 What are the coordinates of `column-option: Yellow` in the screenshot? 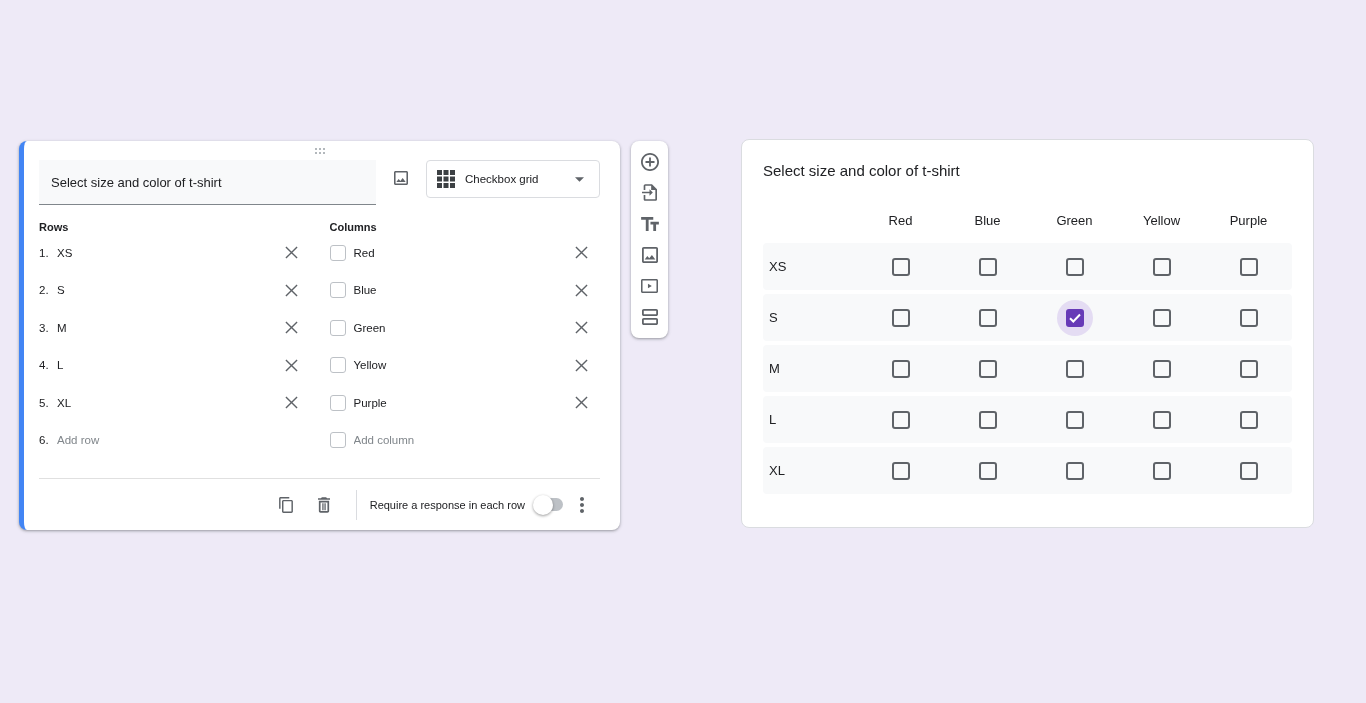 It's located at (464, 365).